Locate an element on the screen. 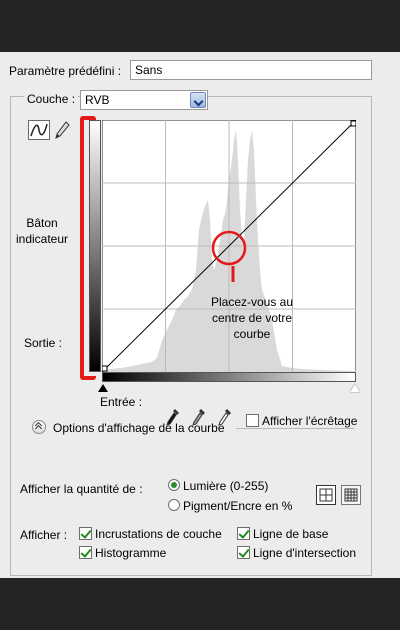 The height and width of the screenshot is (630, 400). curve-point-white is located at coordinates (353, 123).